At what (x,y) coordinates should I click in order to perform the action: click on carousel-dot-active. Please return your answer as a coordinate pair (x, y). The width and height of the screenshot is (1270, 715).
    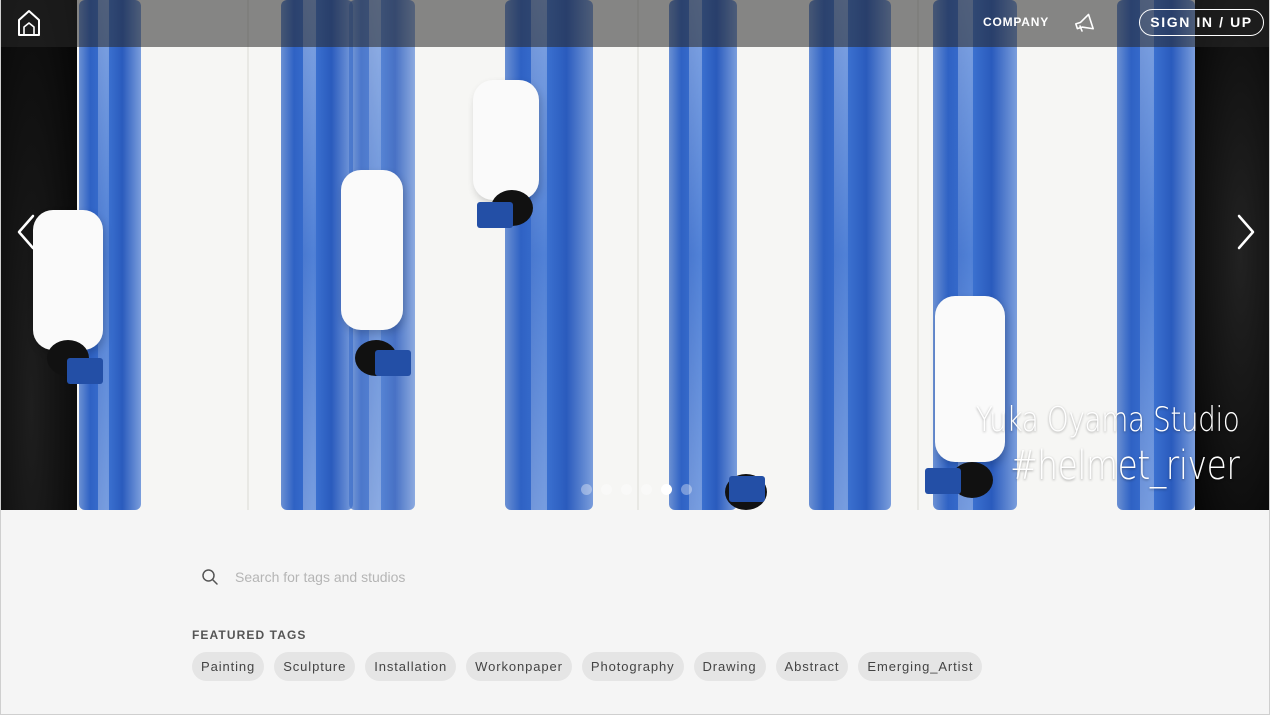
    Looking at the image, I should click on (666, 489).